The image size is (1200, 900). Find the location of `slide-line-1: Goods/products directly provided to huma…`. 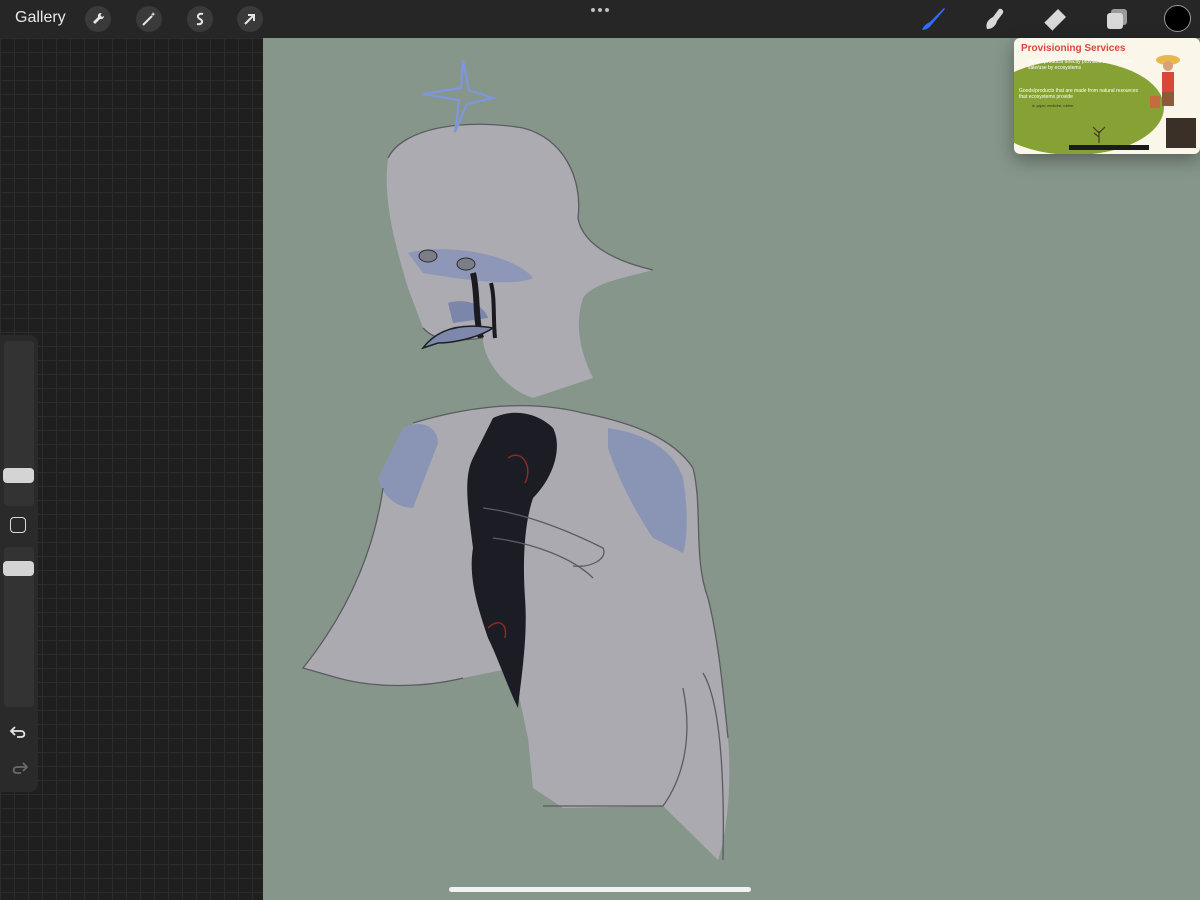

slide-line-1: Goods/products directly provided to huma… is located at coordinates (1081, 65).